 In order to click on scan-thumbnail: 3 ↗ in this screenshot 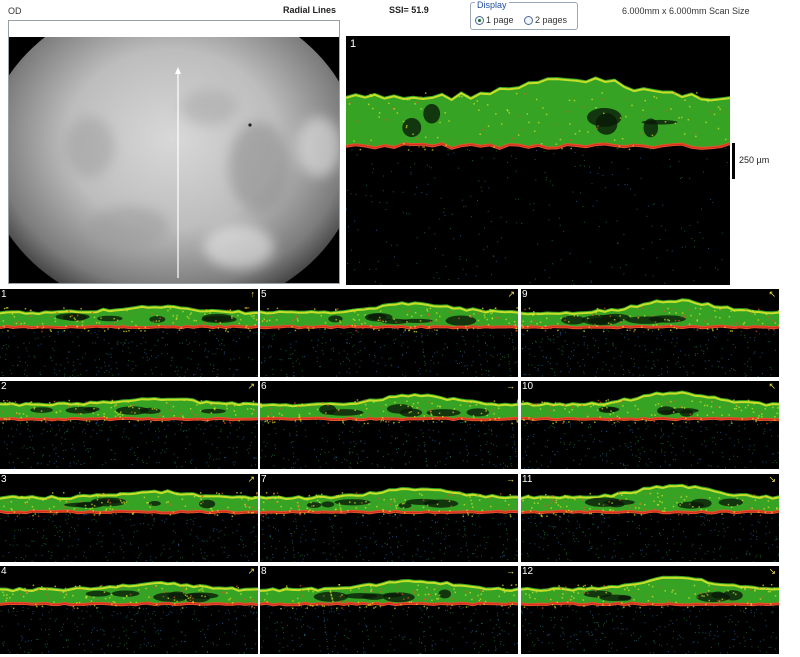, I will do `click(129, 518)`.